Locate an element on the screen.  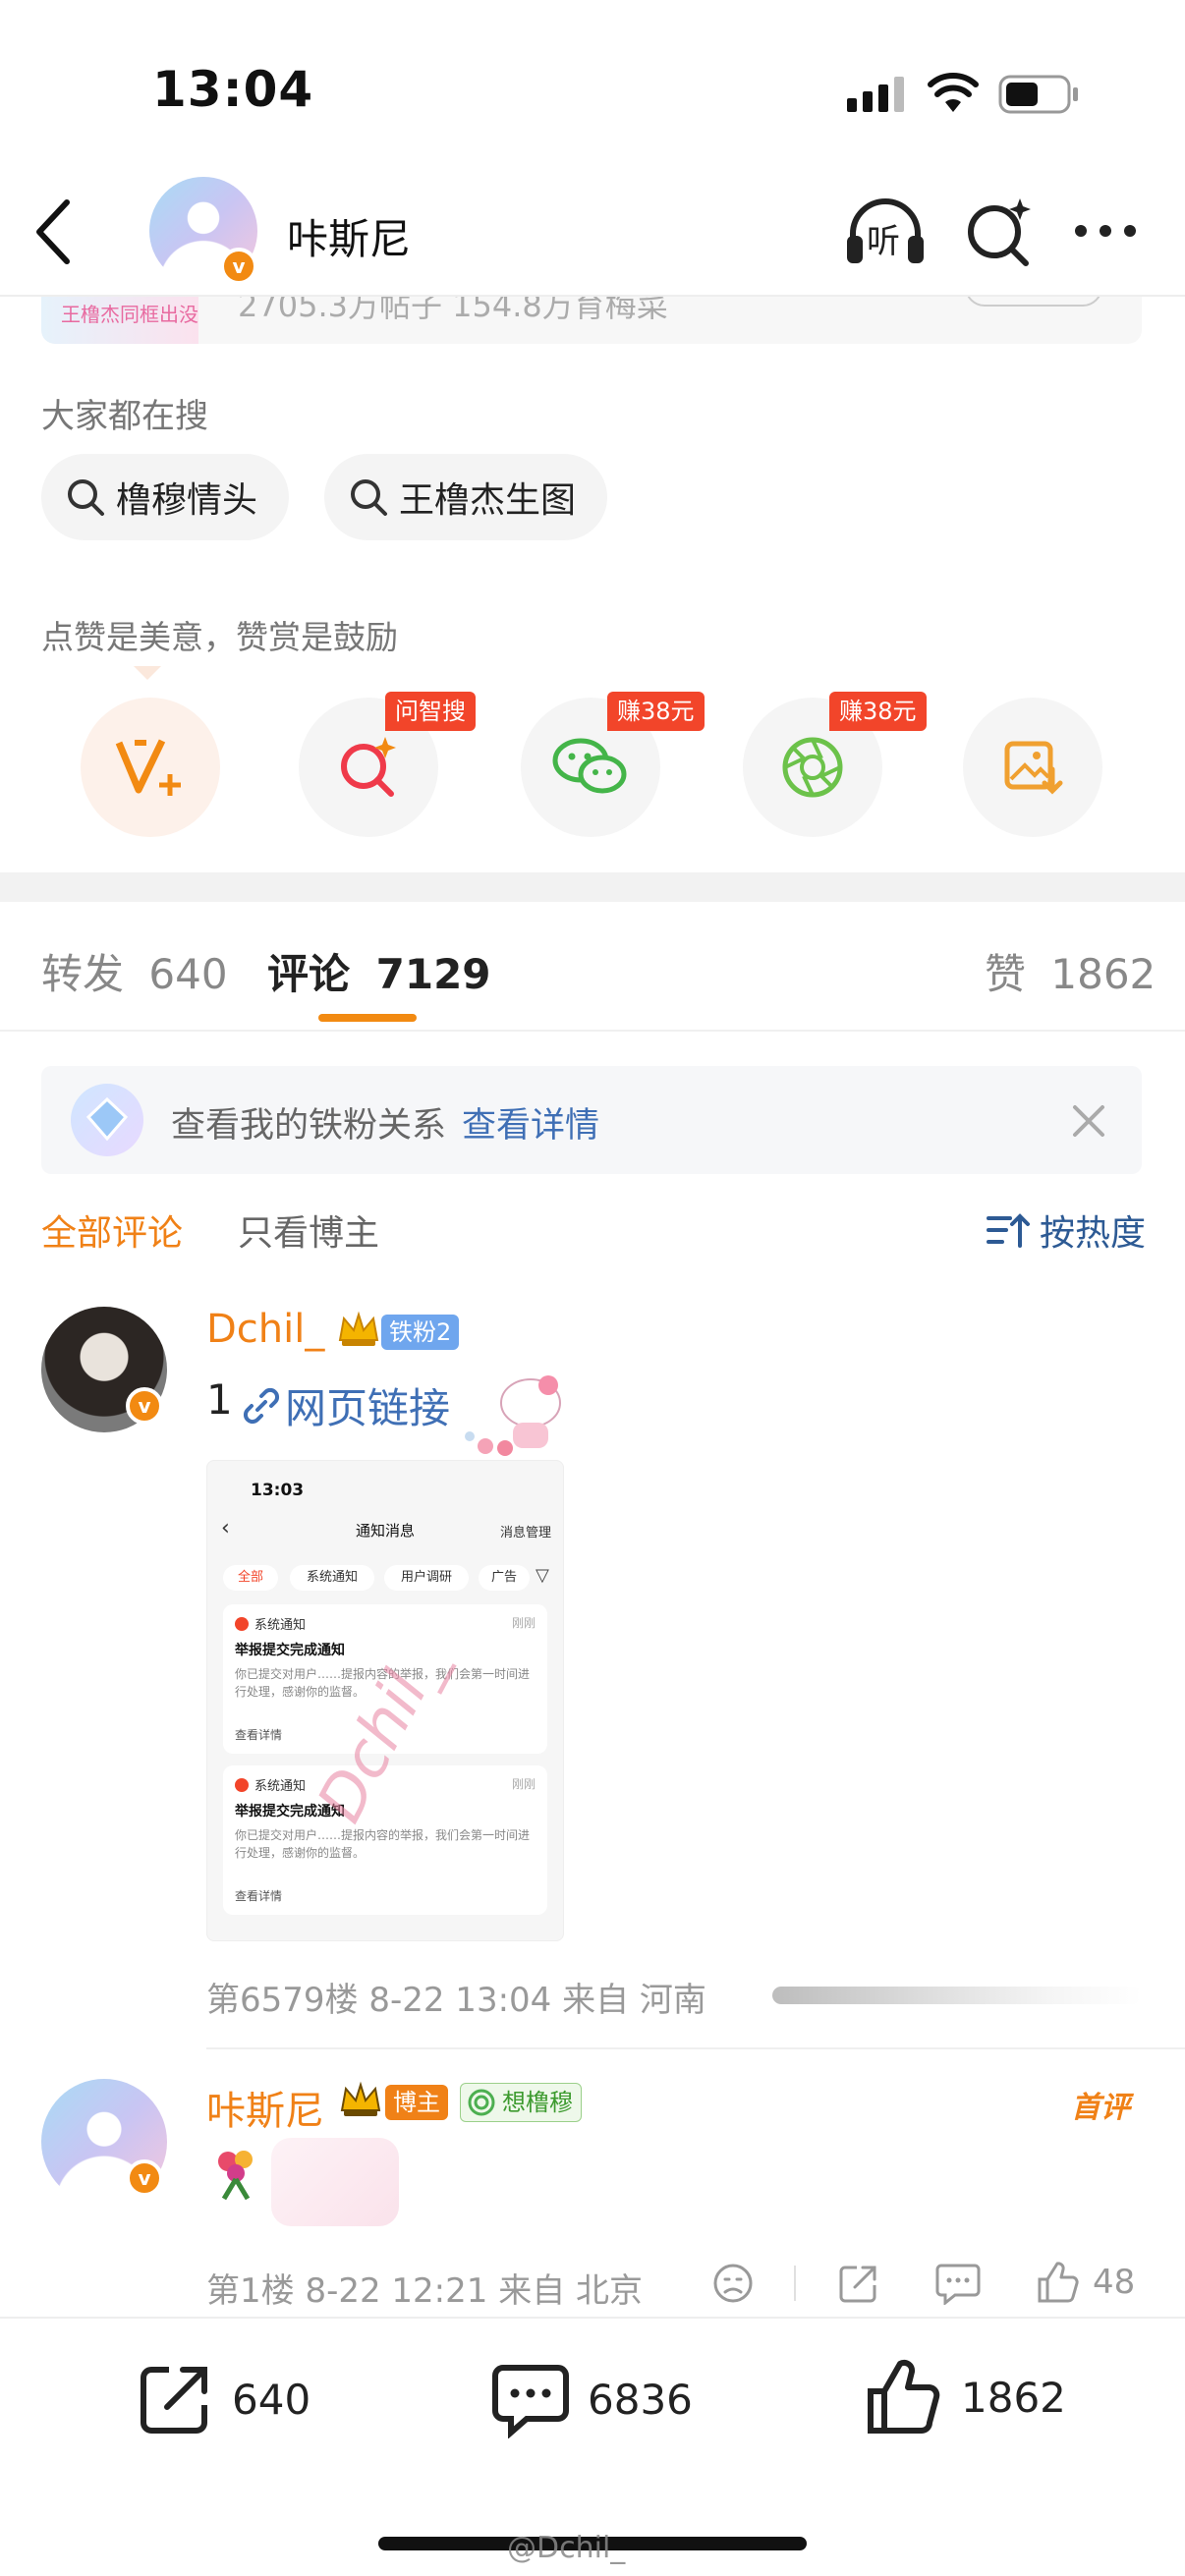
more-dots-icon is located at coordinates (1106, 231).